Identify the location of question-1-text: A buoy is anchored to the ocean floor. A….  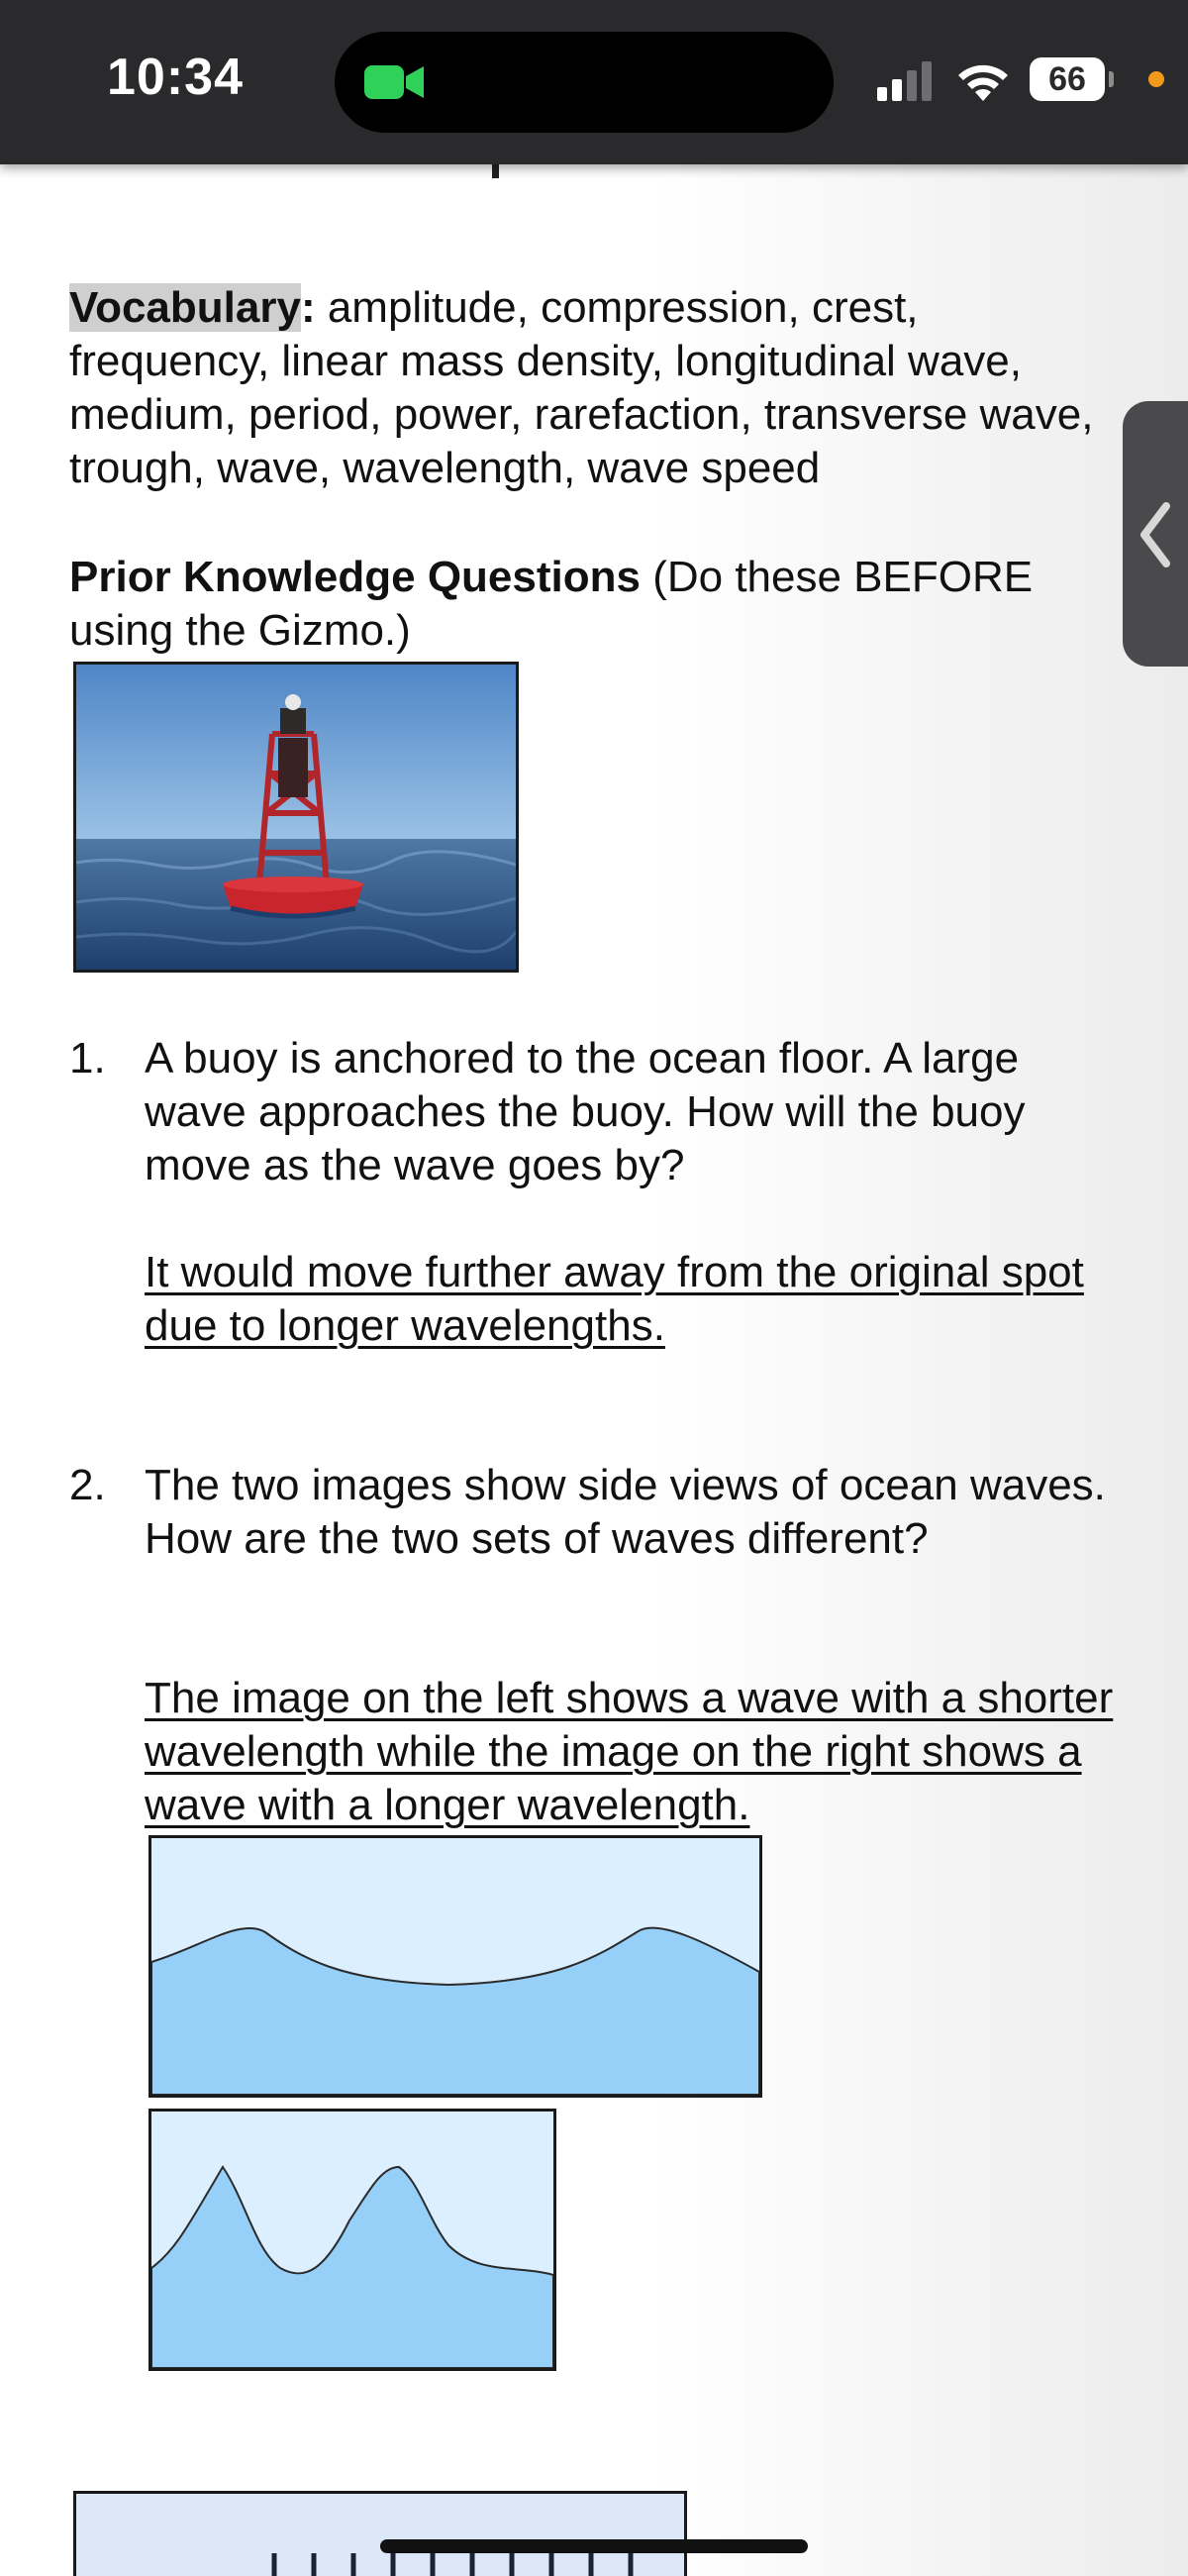
(585, 1111).